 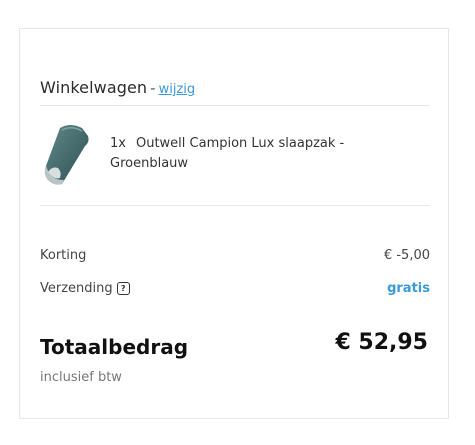 What do you see at coordinates (408, 288) in the screenshot?
I see `shipping-value: gratis` at bounding box center [408, 288].